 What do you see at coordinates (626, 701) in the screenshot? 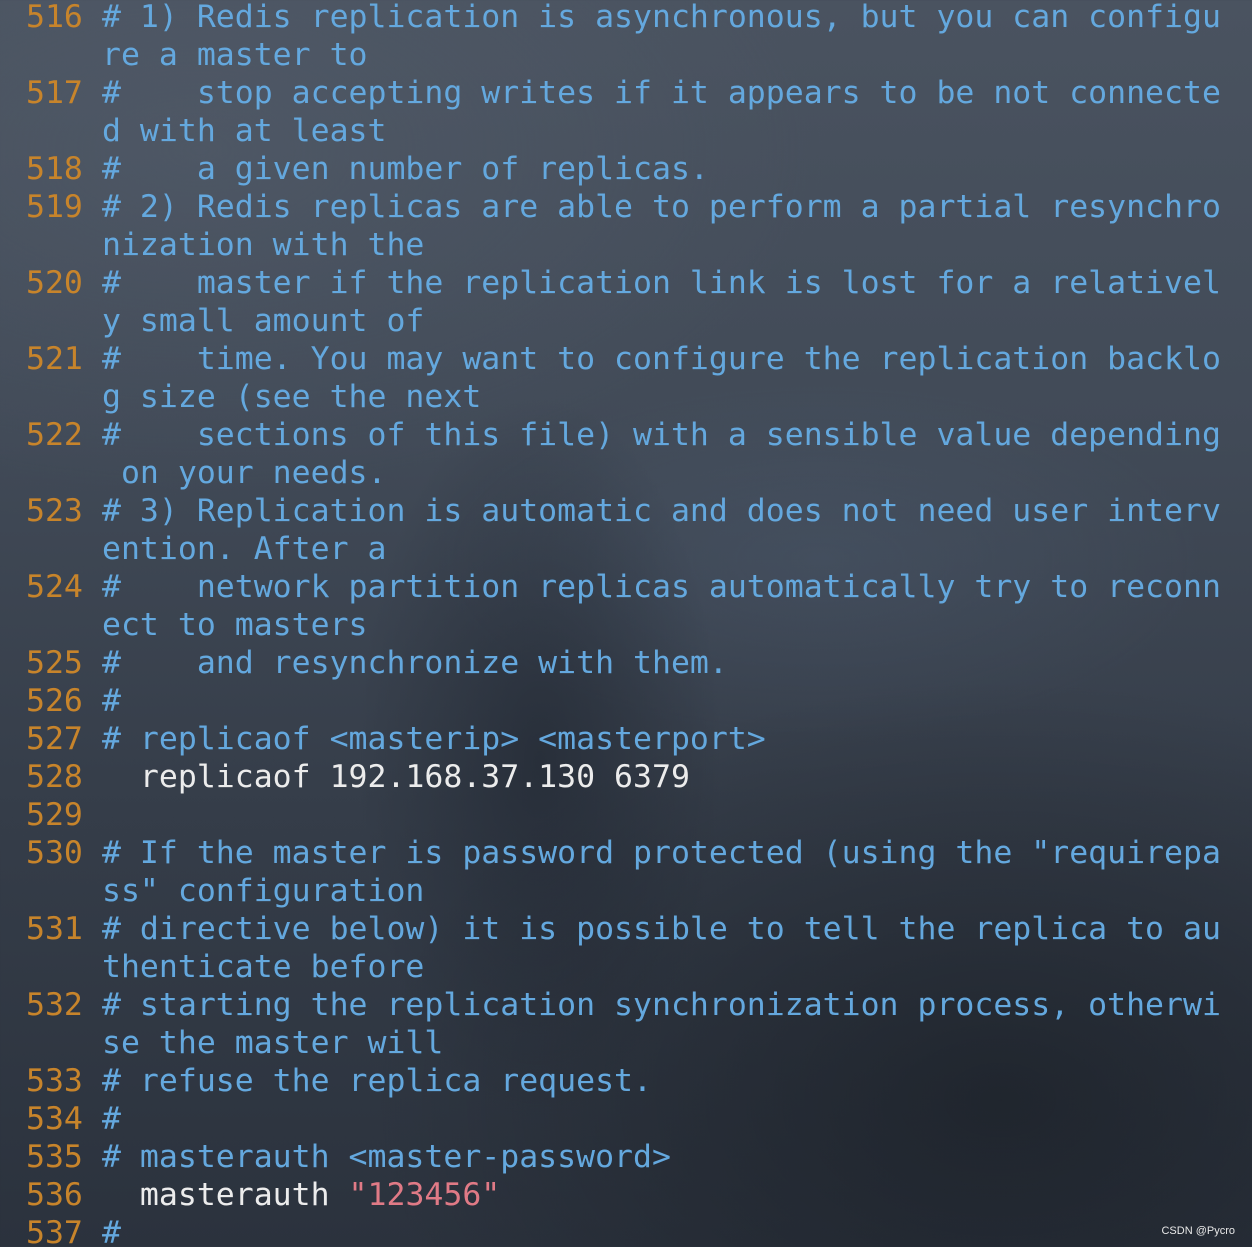
I see `code-line: 526 #` at bounding box center [626, 701].